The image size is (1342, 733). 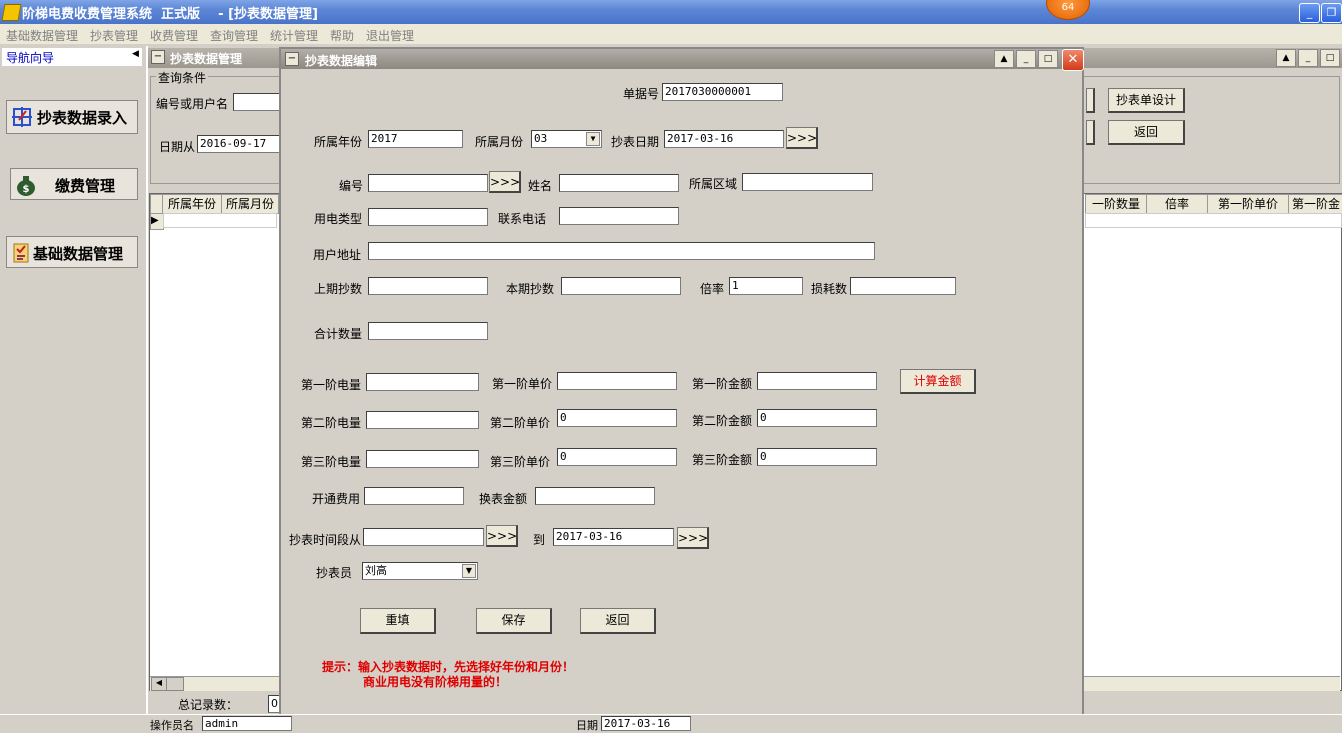 What do you see at coordinates (428, 331) in the screenshot?
I see `total-qty-input` at bounding box center [428, 331].